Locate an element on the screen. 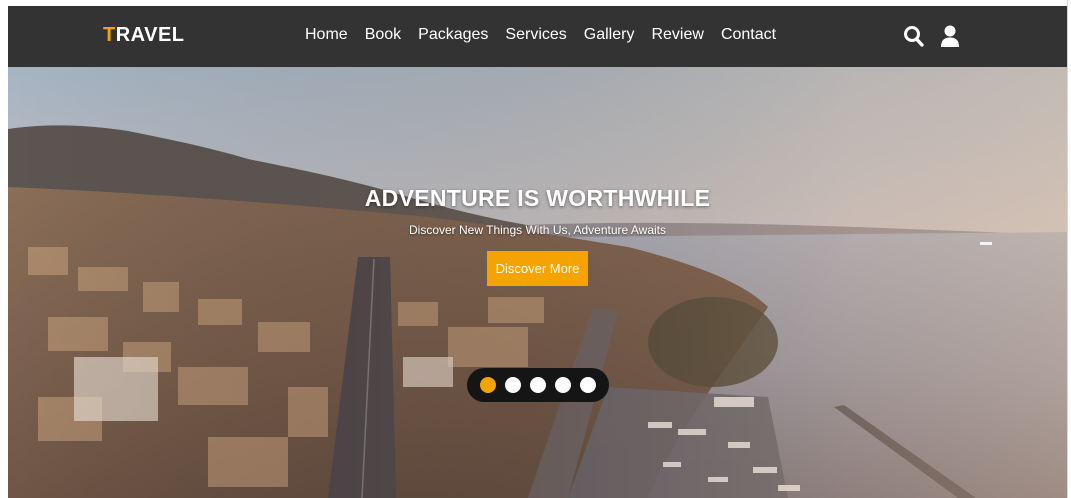 This screenshot has height=498, width=1071. nav-link-services: Services is located at coordinates (535, 35).